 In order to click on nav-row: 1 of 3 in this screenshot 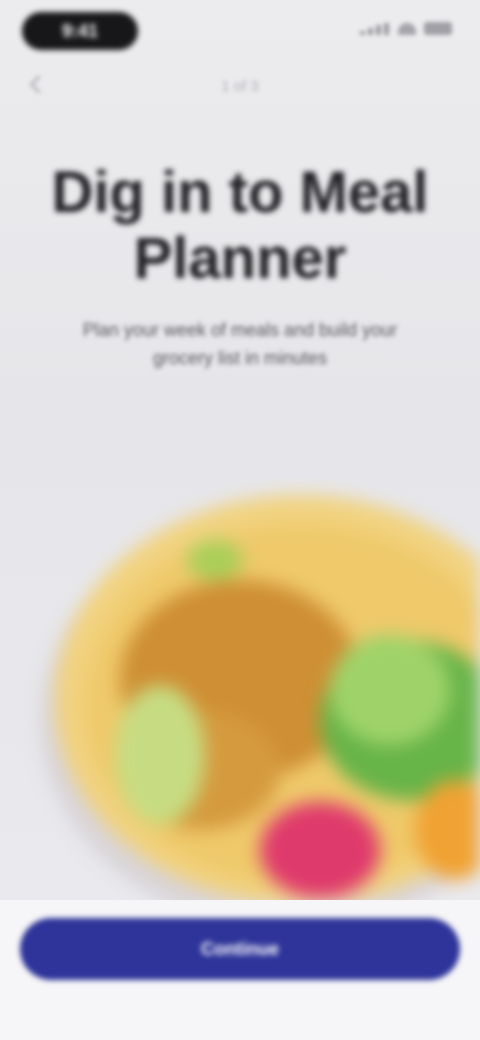, I will do `click(240, 87)`.